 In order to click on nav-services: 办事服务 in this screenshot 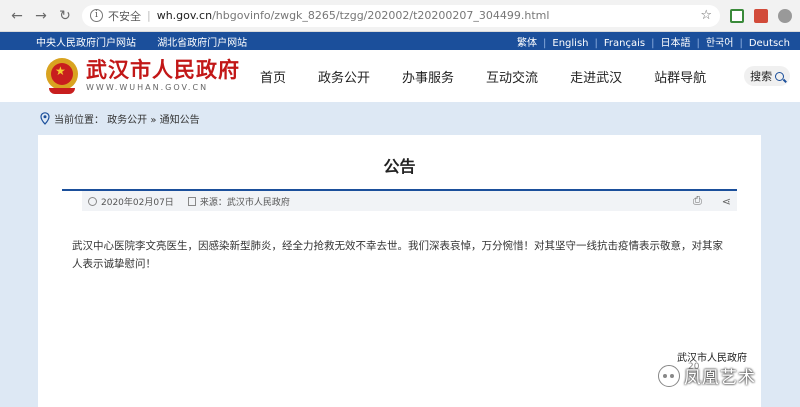, I will do `click(428, 76)`.